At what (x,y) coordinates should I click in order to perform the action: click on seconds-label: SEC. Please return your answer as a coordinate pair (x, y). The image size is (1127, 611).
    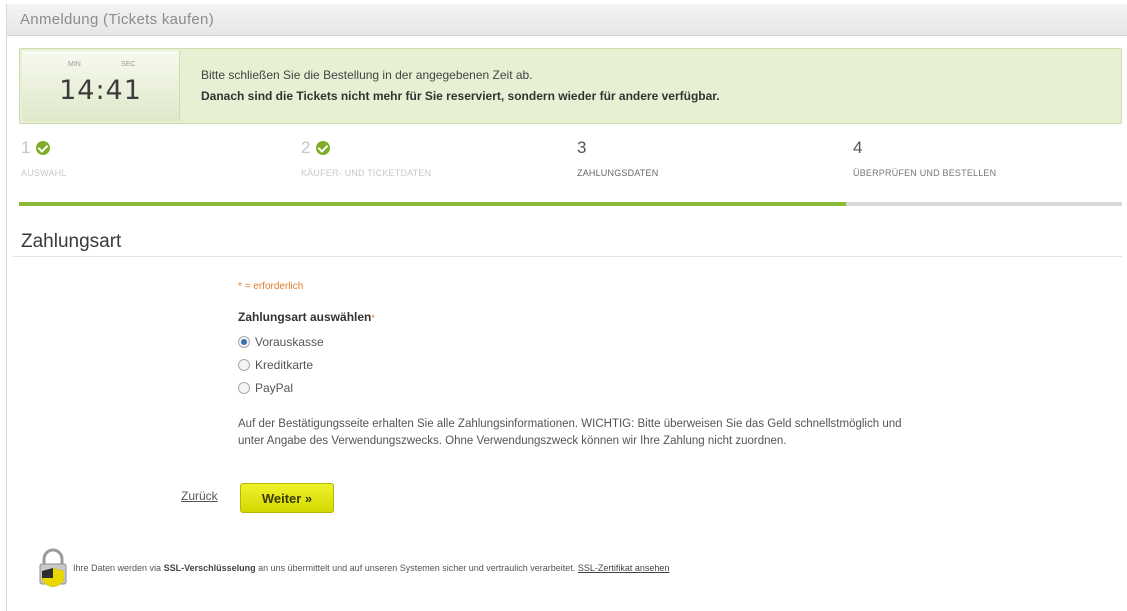
    Looking at the image, I should click on (128, 64).